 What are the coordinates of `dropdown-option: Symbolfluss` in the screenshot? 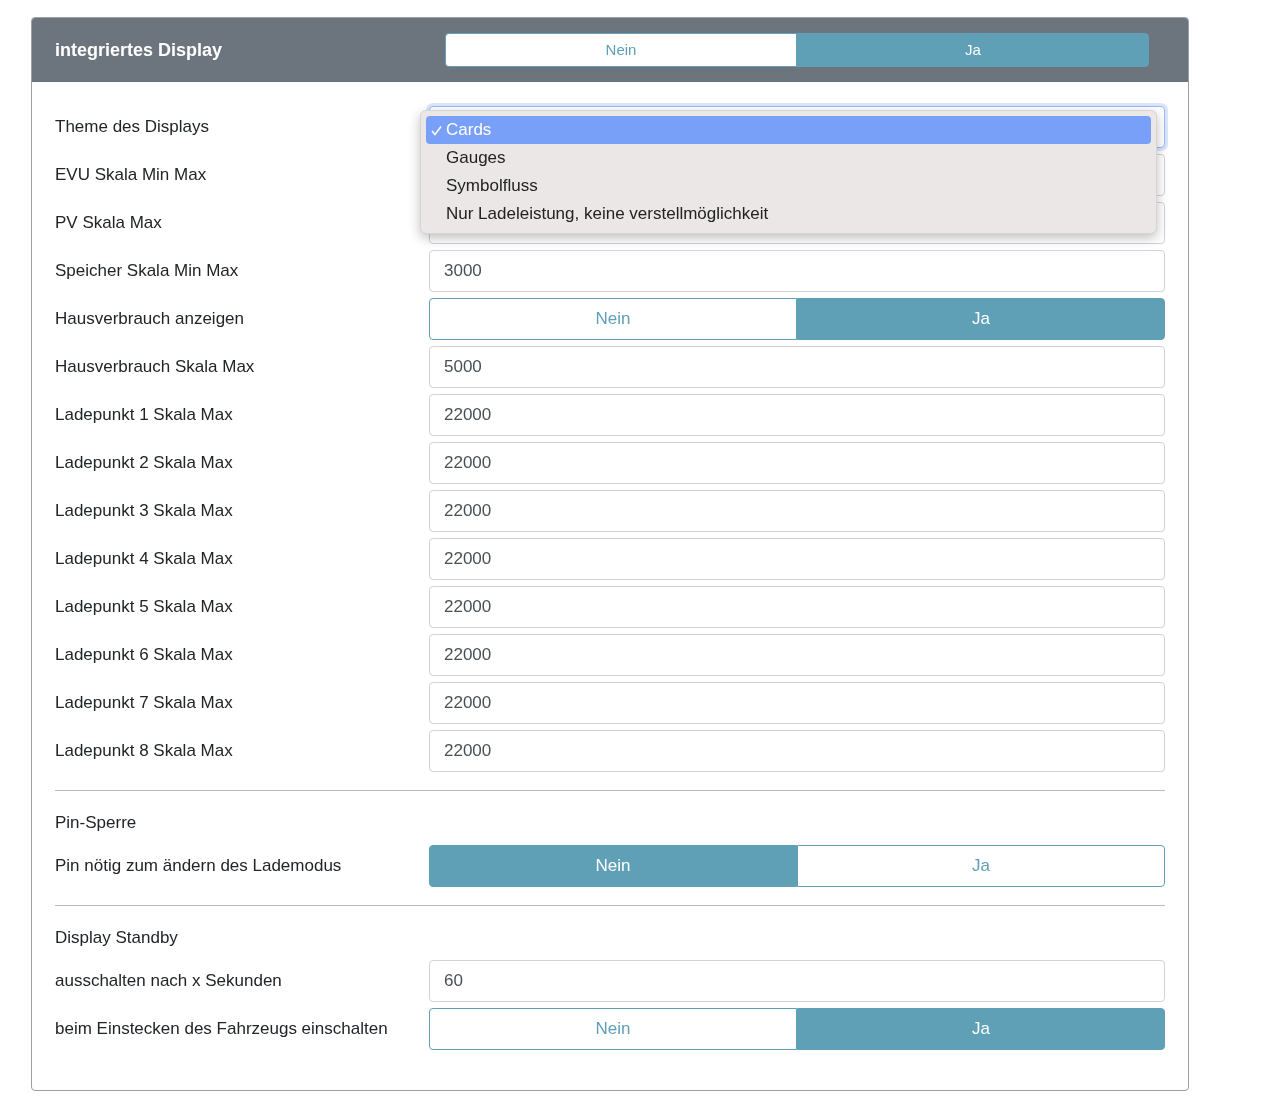 It's located at (788, 186).